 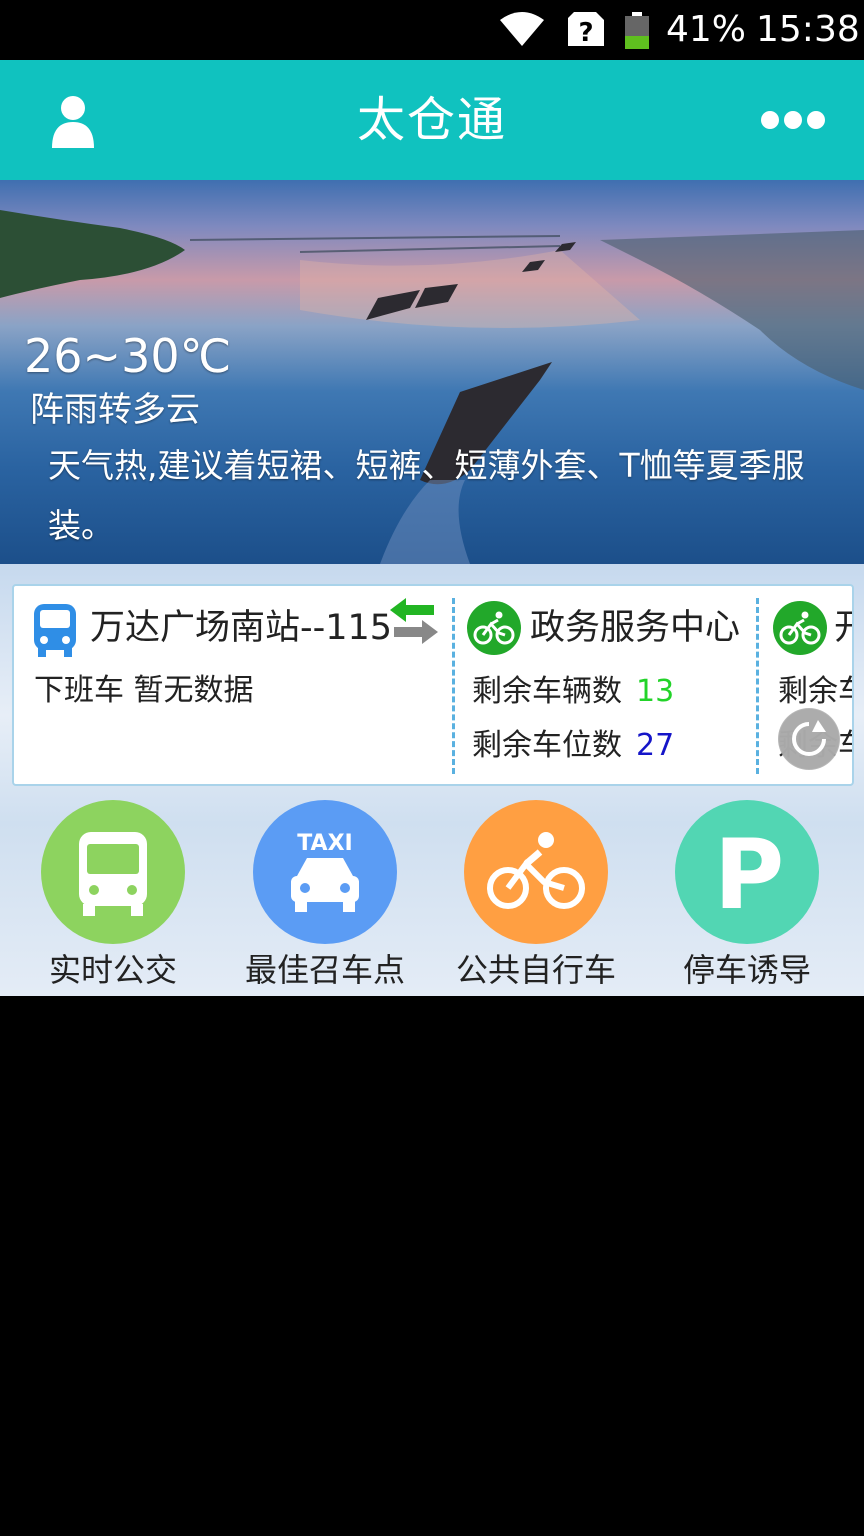 I want to click on remaining-slots-label: 剩余车位数, so click(x=547, y=745).